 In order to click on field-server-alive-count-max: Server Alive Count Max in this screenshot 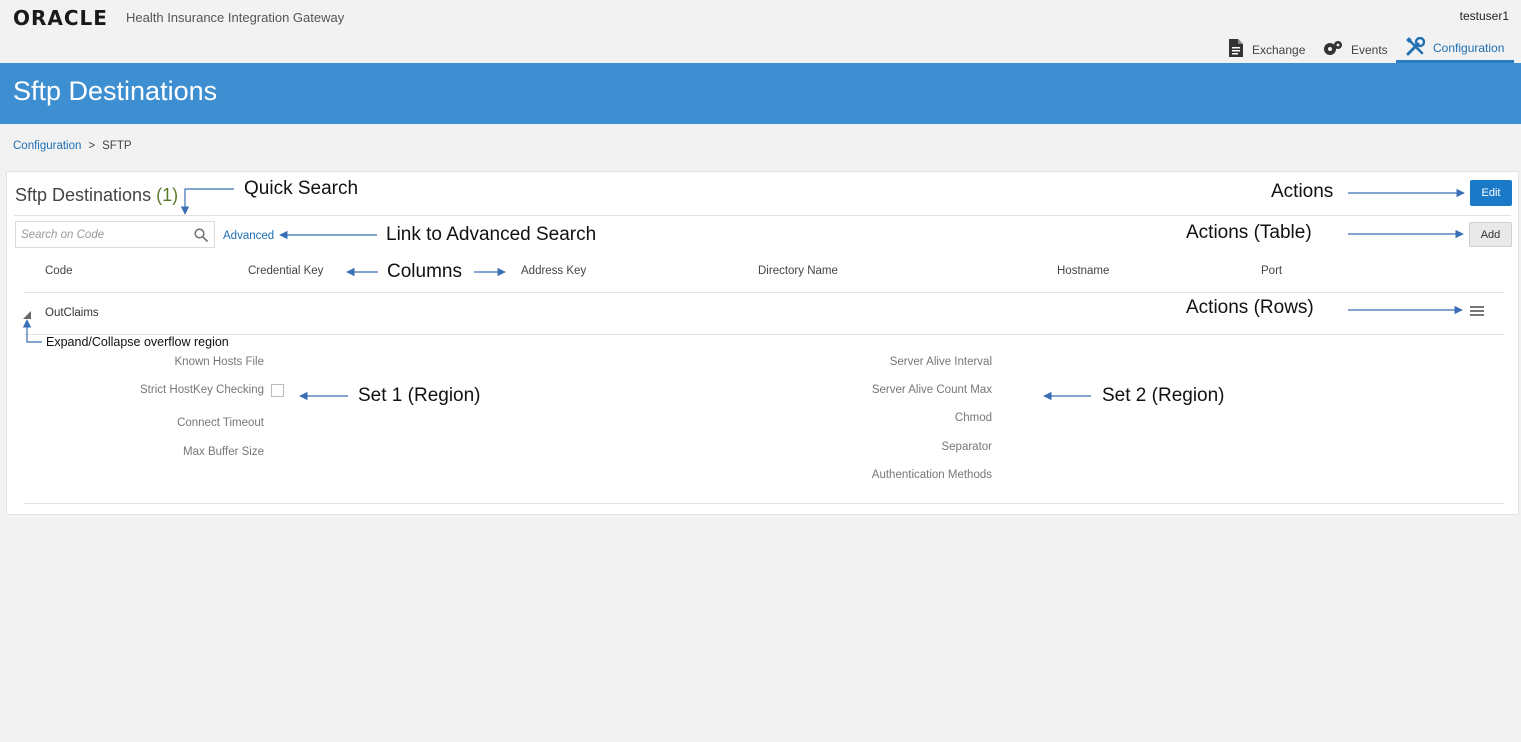, I will do `click(931, 390)`.